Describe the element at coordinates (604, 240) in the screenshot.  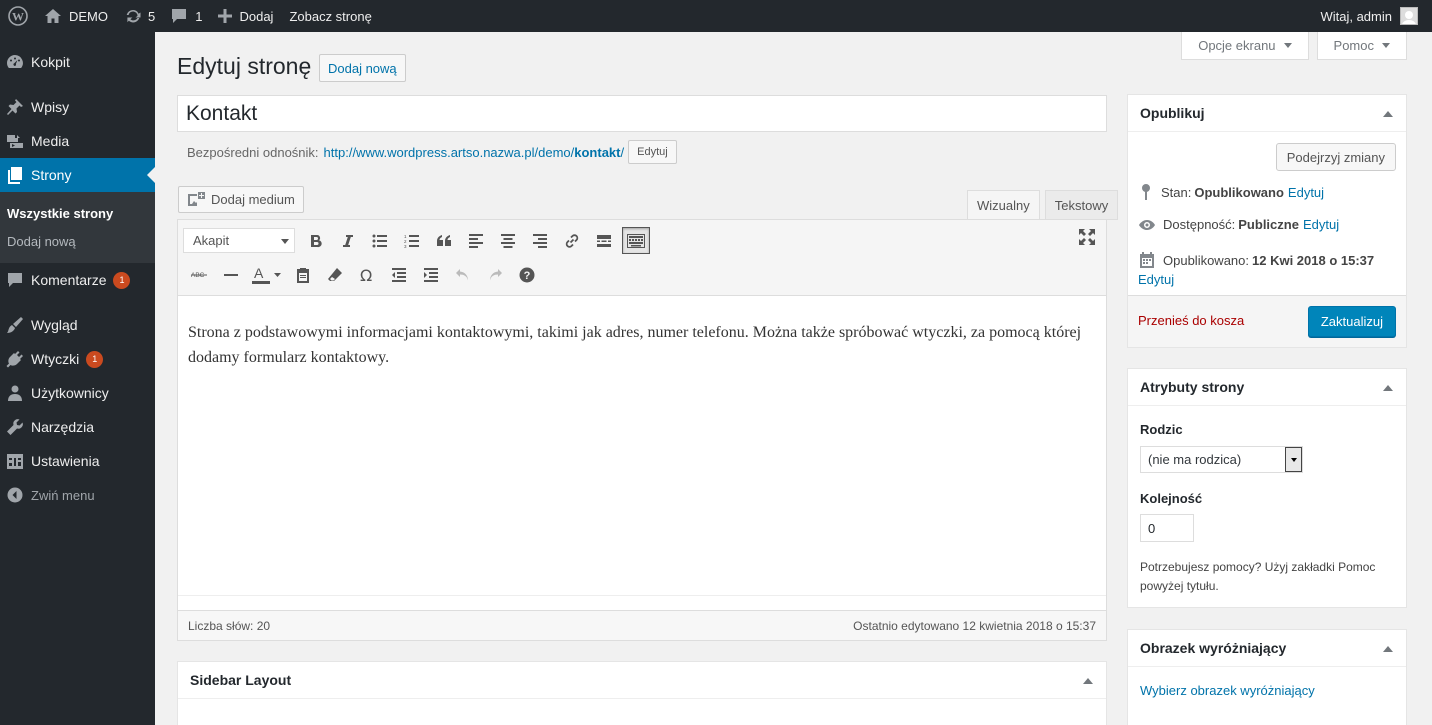
I see `read-more-button` at that location.